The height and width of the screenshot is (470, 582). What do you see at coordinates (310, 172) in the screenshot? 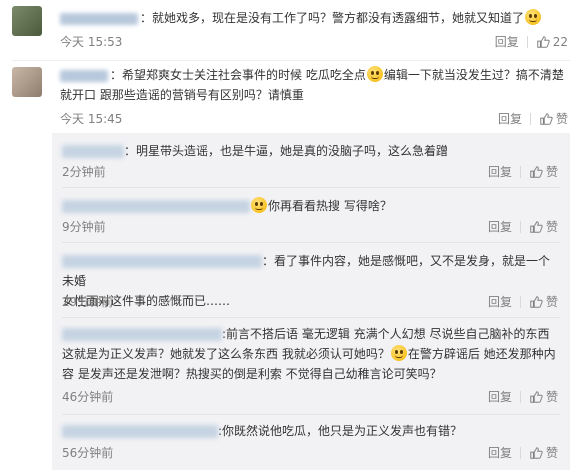
I see `reply-meta: 2分钟前 回复 赞` at bounding box center [310, 172].